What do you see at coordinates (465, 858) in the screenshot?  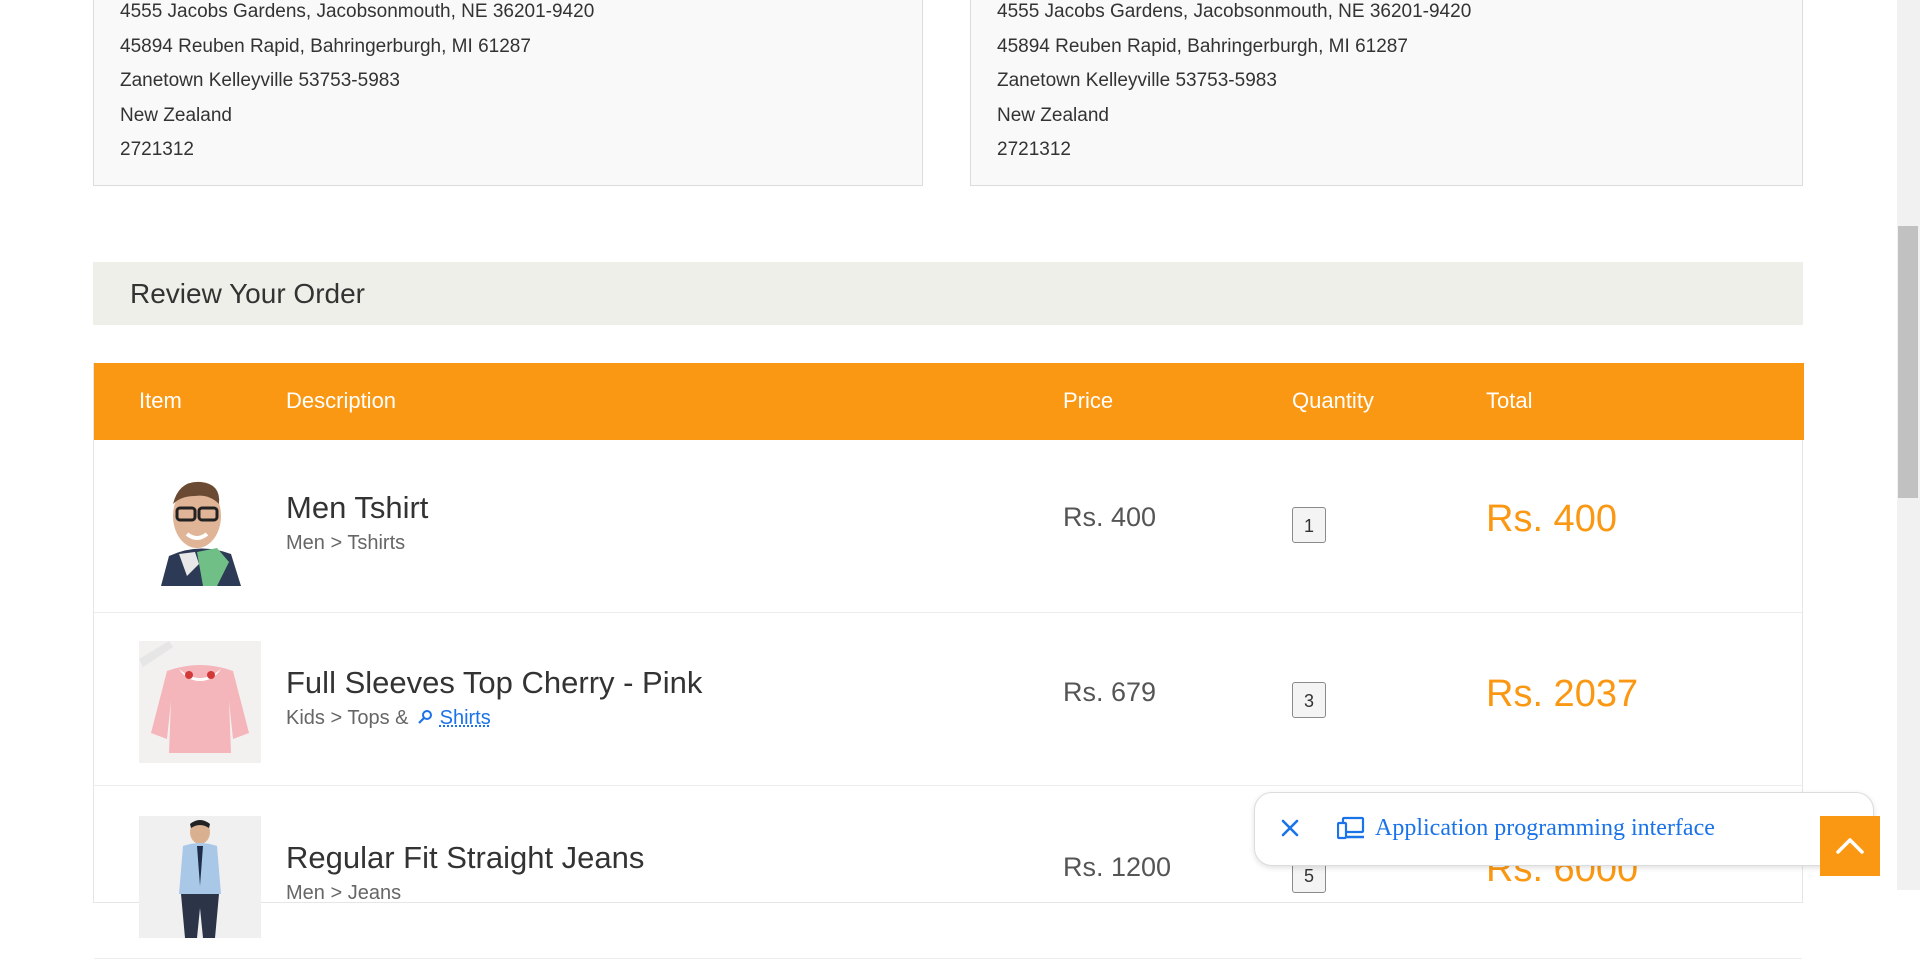 I see `product-name: Regular Fit Straight Jeans` at bounding box center [465, 858].